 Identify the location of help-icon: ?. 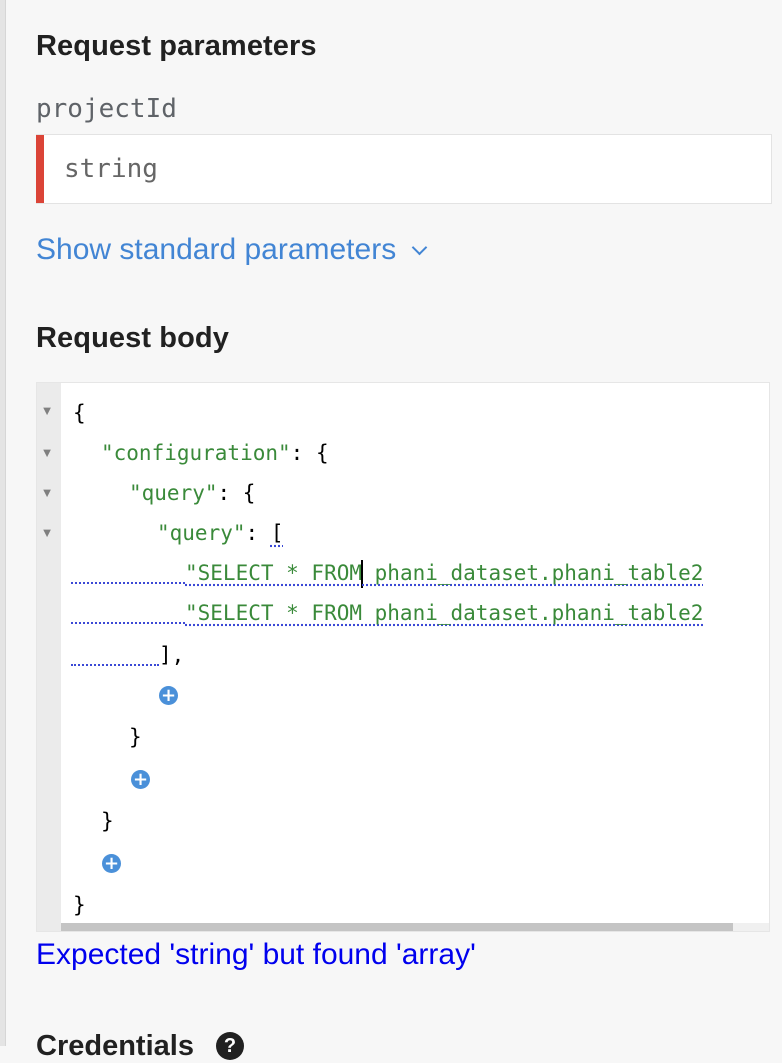
(230, 1046).